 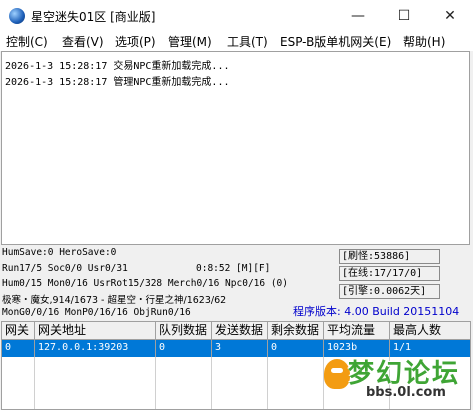 What do you see at coordinates (190, 41) in the screenshot?
I see `menu-manage: 管理(M)` at bounding box center [190, 41].